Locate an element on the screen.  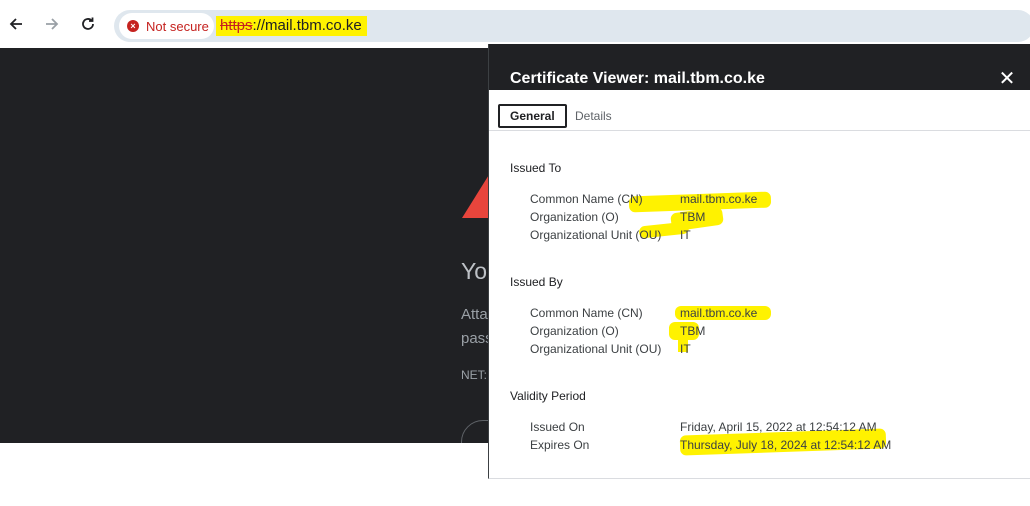
address-bar: × Not secure https://mail.tbm.co.ke is located at coordinates (572, 26).